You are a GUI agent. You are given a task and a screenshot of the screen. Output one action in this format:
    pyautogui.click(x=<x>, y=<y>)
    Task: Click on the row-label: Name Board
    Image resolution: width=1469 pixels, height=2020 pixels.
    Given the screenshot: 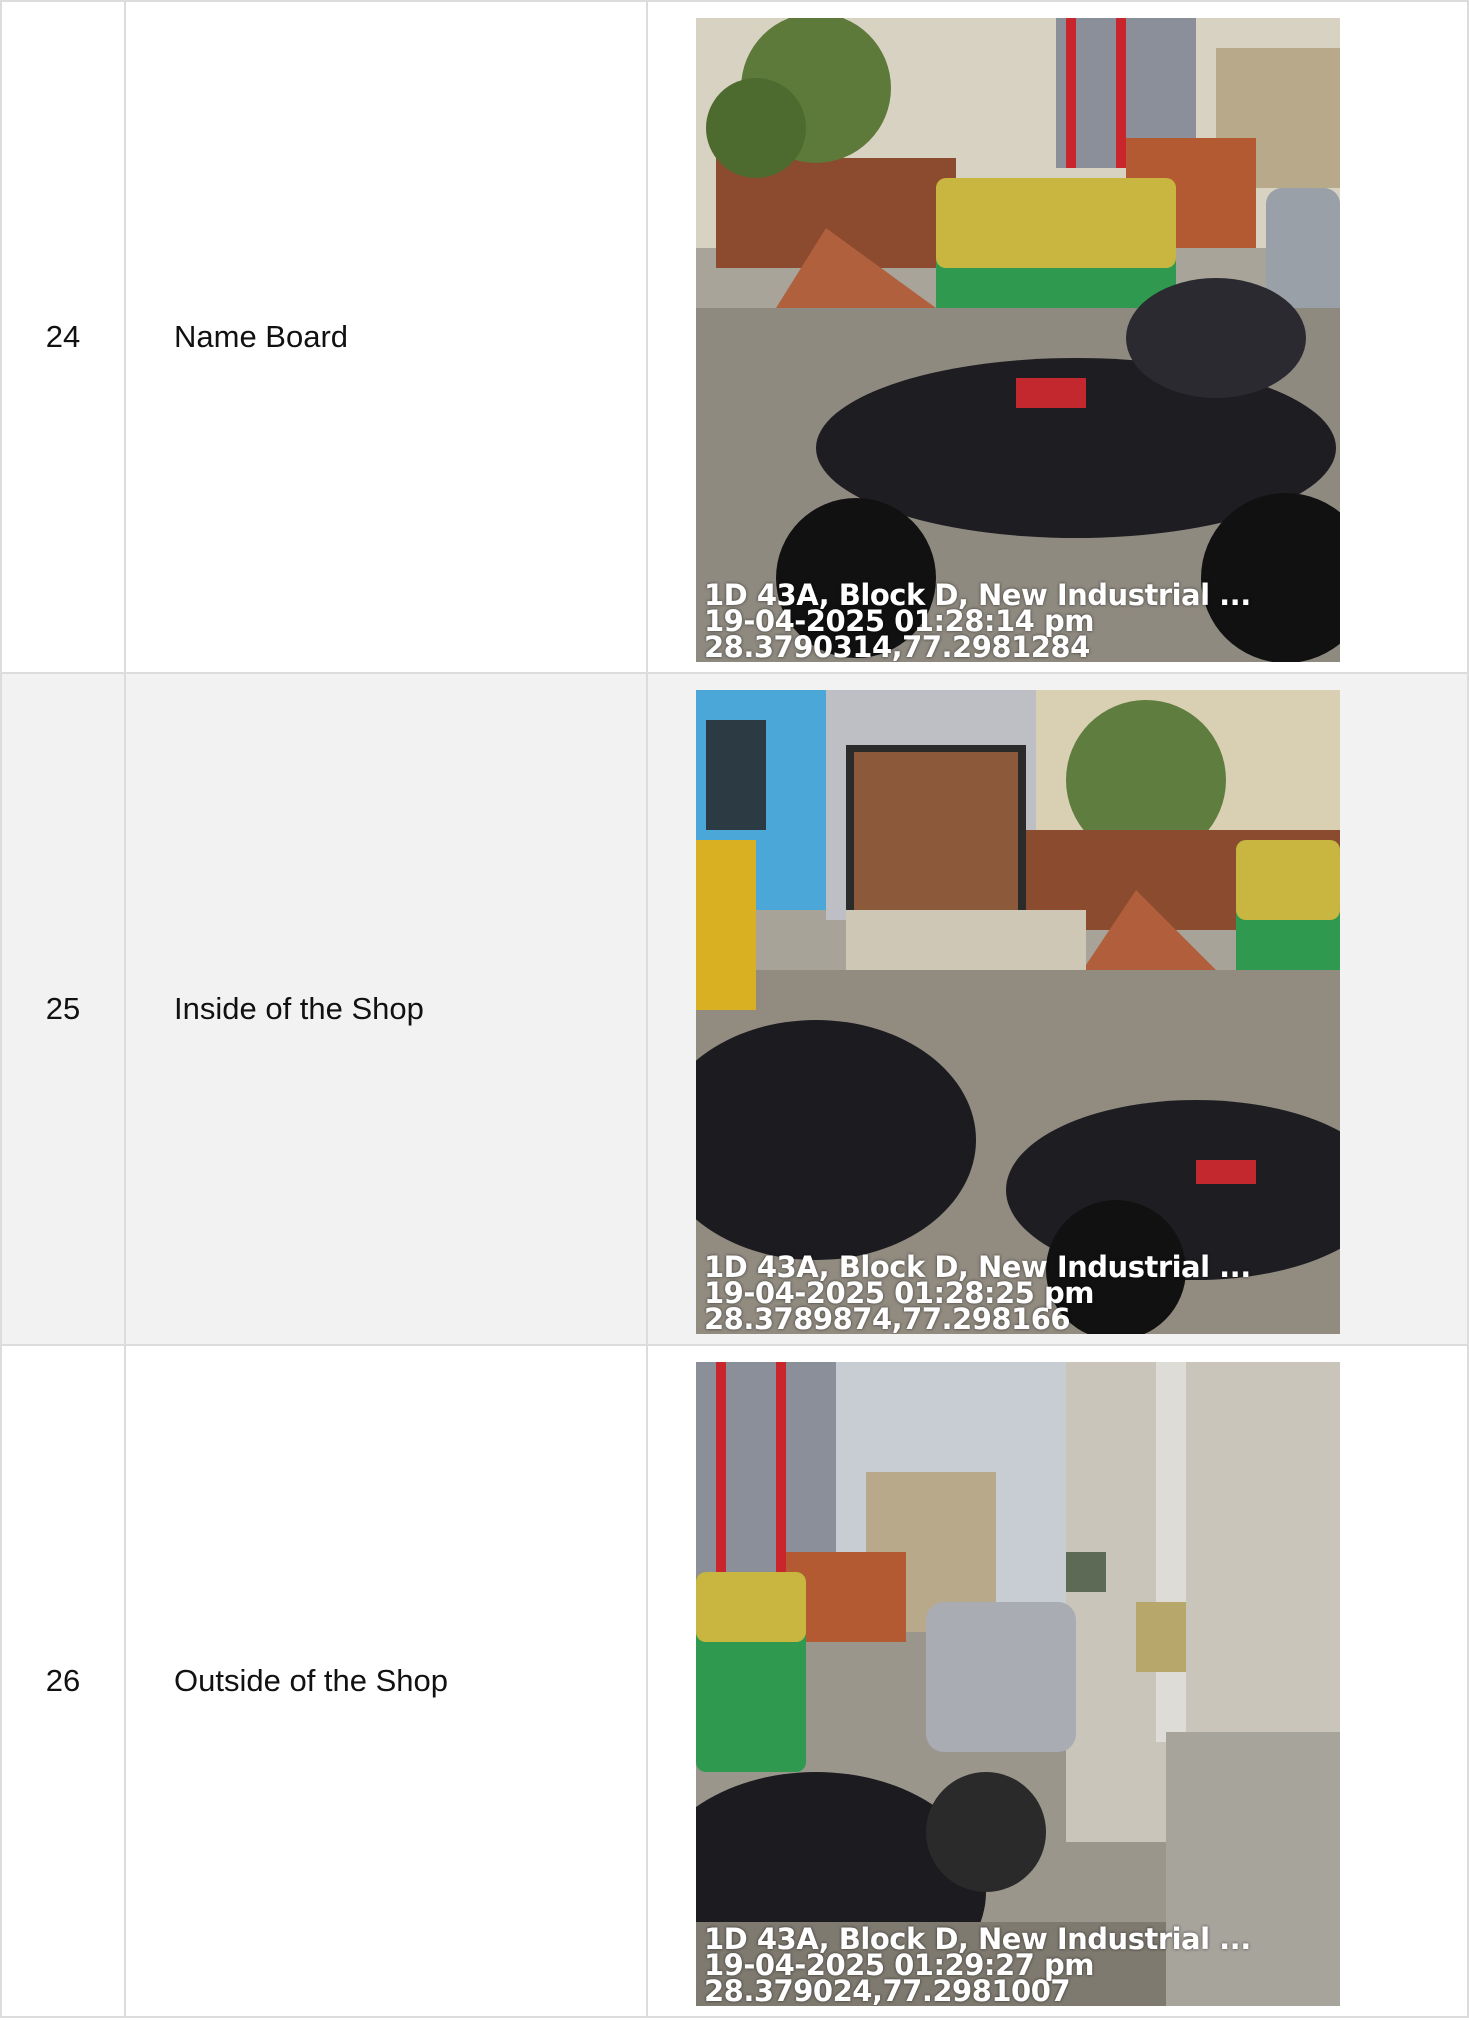 What is the action you would take?
    pyautogui.click(x=386, y=337)
    